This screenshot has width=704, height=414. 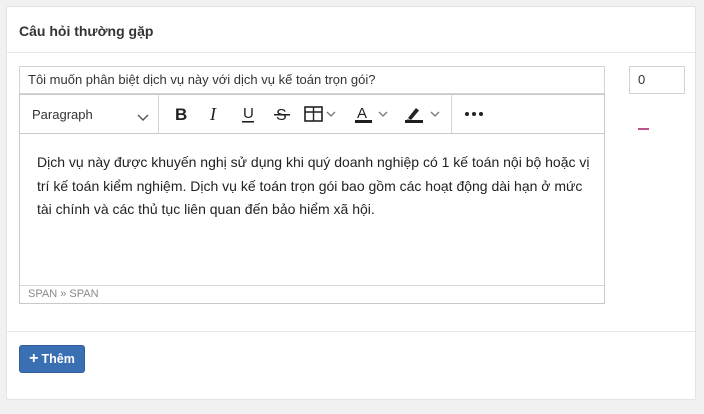 I want to click on bold-button: B, so click(x=181, y=114).